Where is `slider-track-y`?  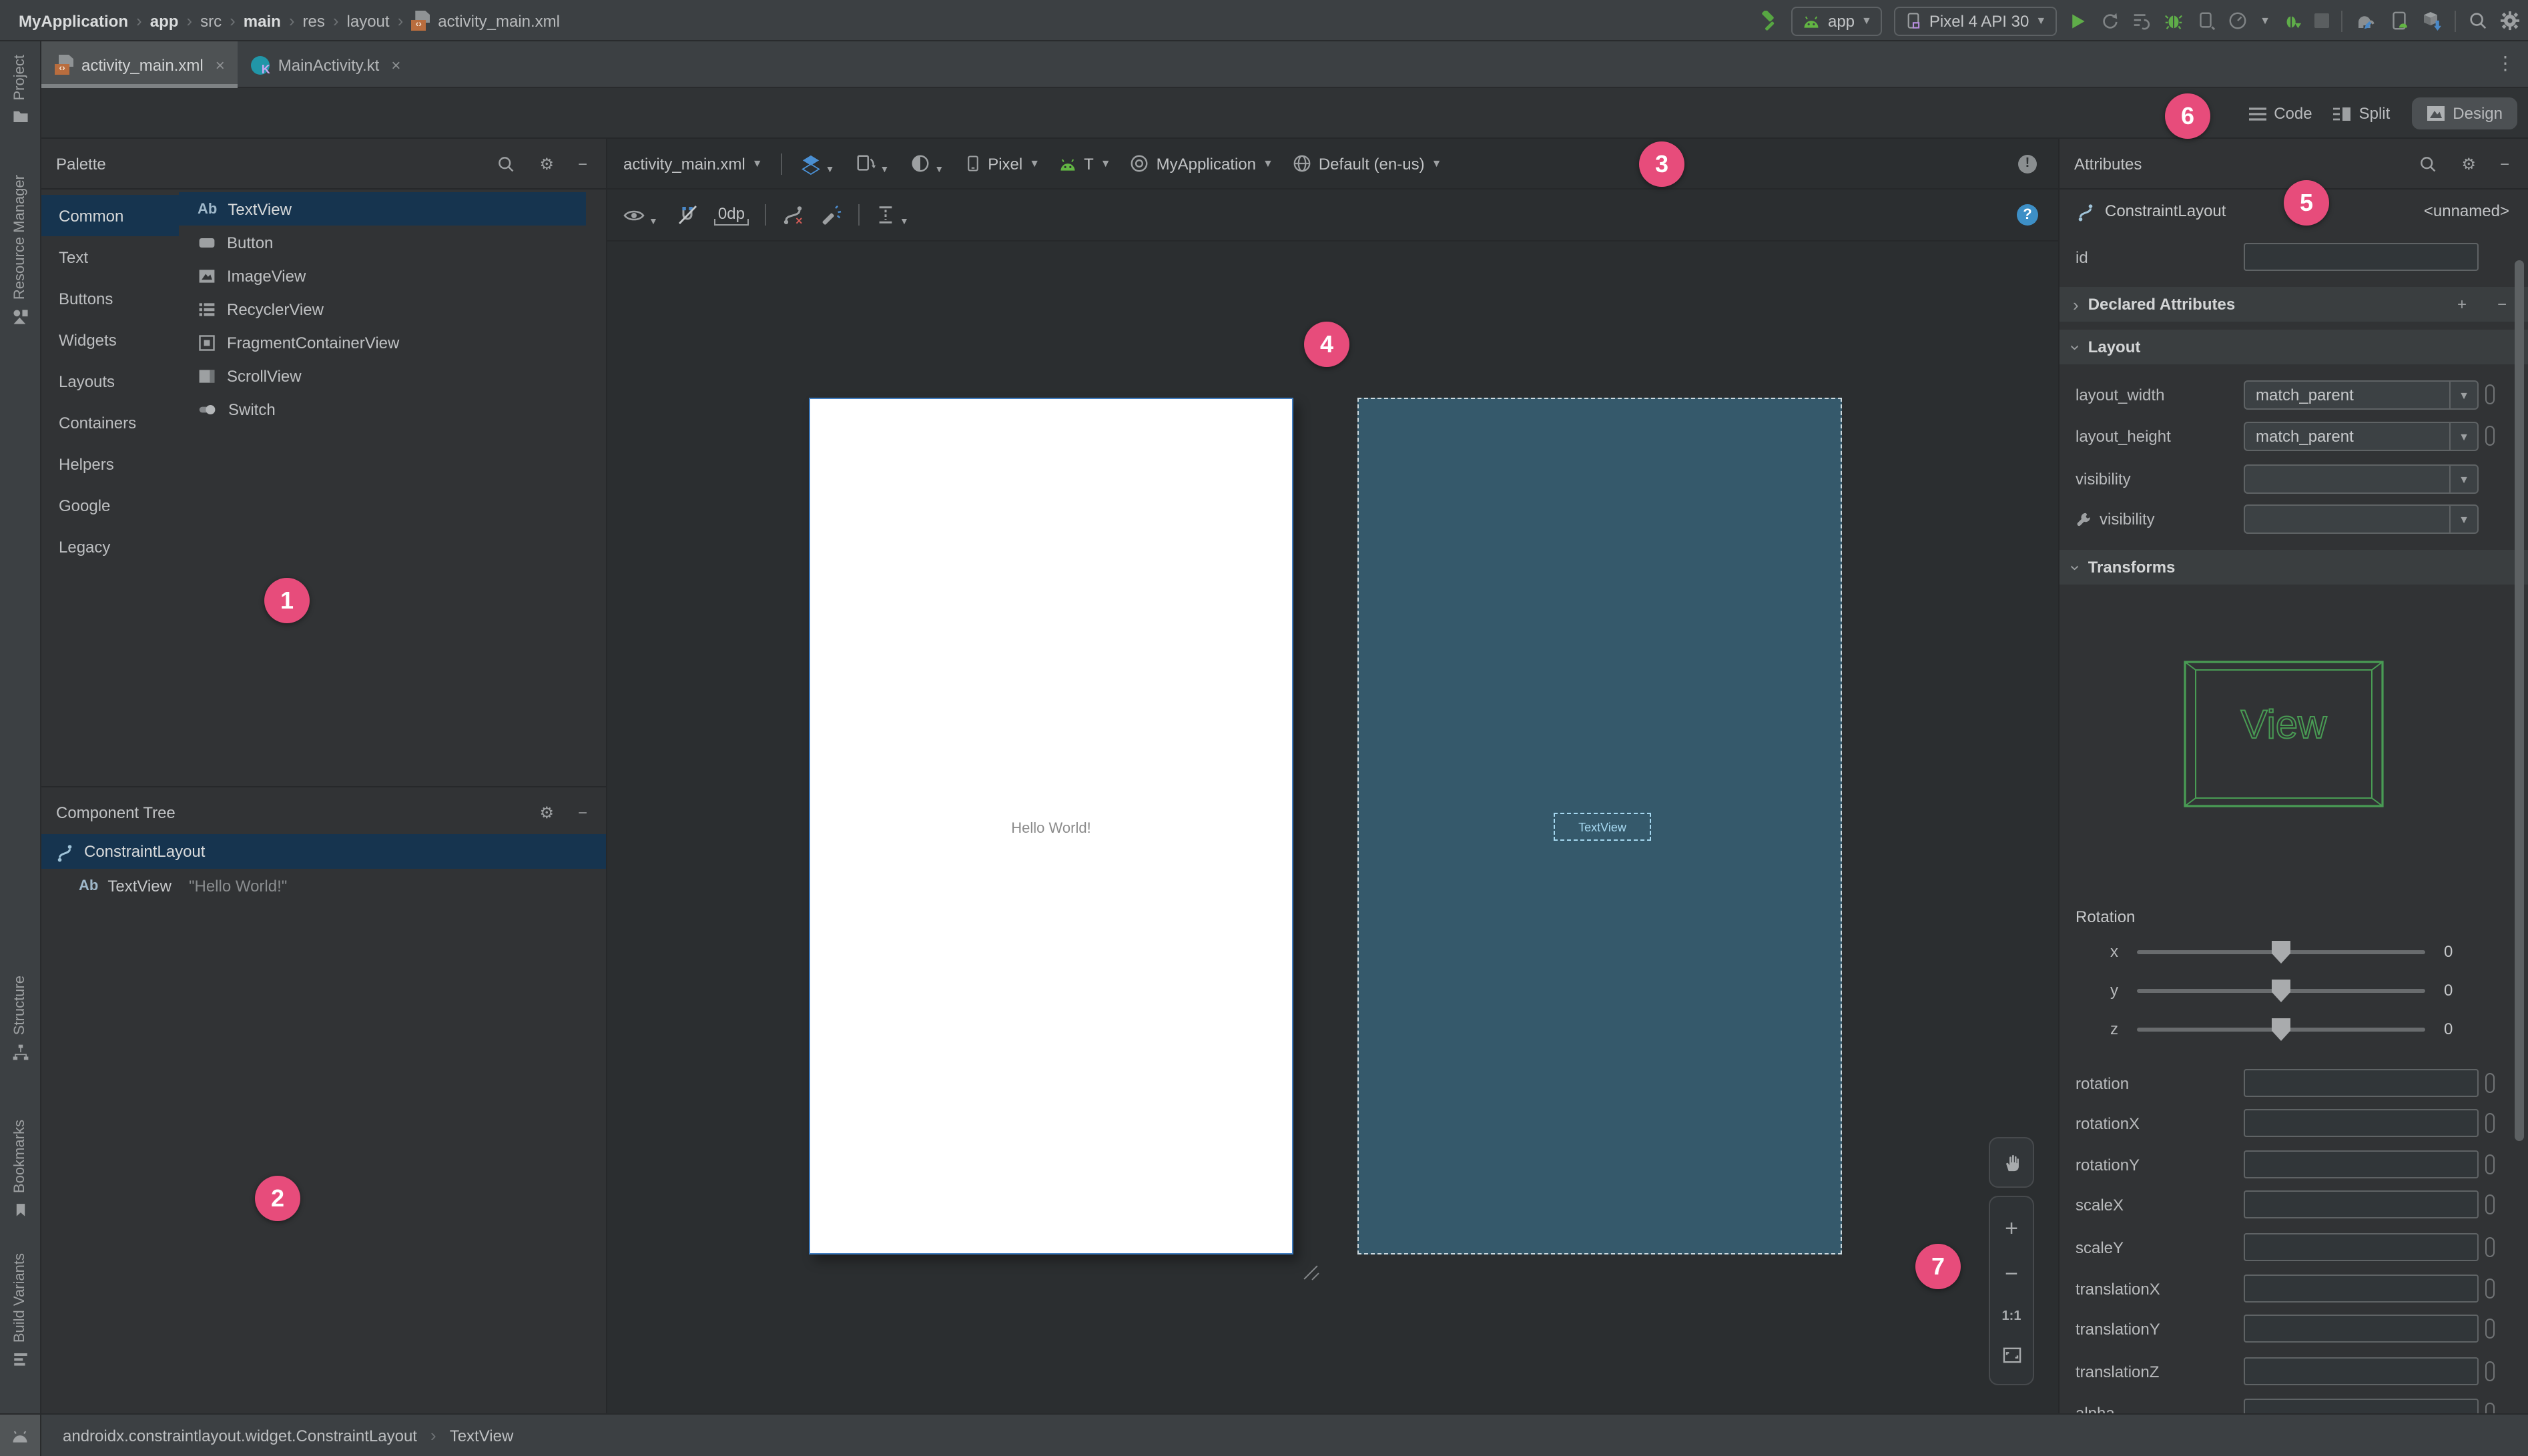
slider-track-y is located at coordinates (2281, 991).